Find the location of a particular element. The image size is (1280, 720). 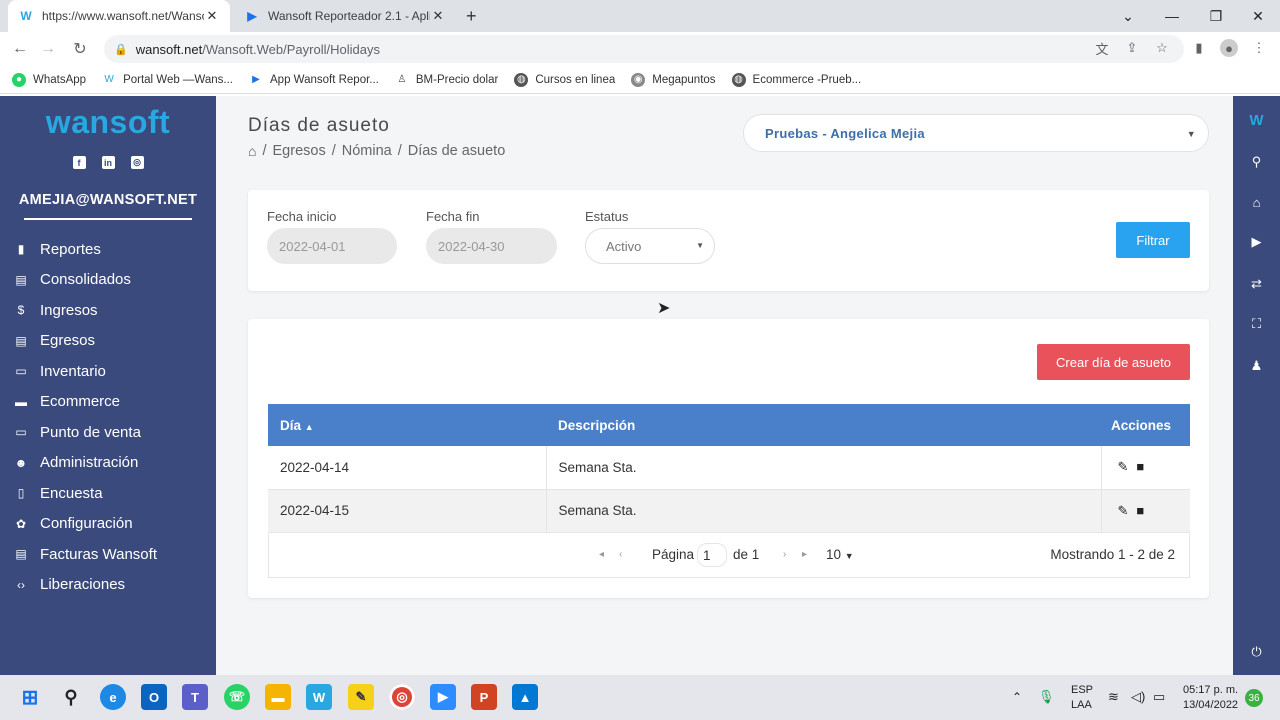

windows-start-icon: ⊞ is located at coordinates (30, 697).